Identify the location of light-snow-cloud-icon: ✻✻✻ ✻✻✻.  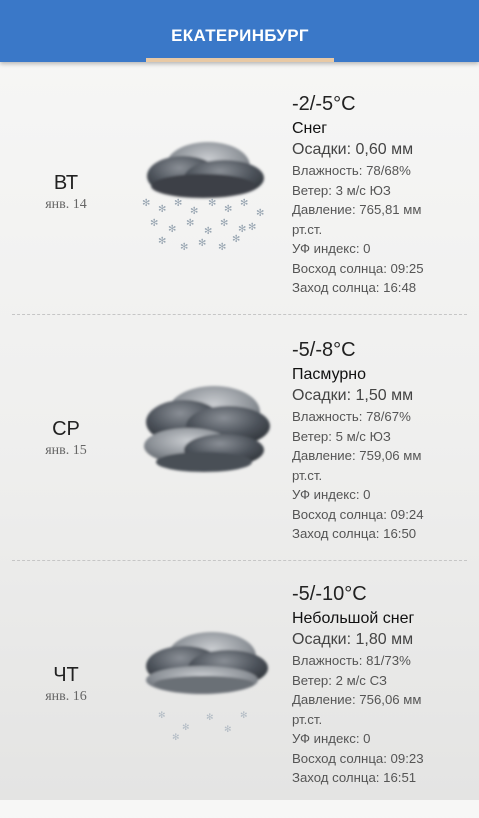
(207, 687).